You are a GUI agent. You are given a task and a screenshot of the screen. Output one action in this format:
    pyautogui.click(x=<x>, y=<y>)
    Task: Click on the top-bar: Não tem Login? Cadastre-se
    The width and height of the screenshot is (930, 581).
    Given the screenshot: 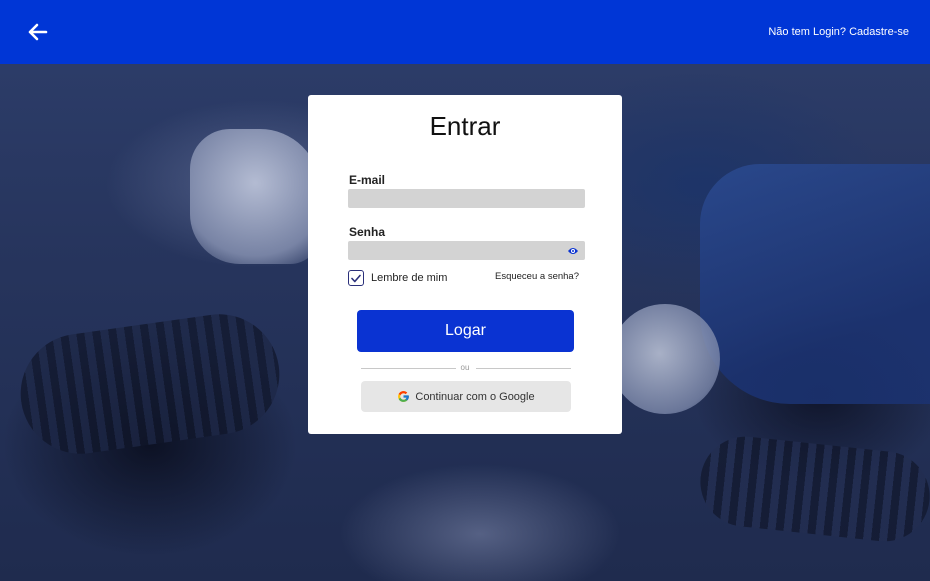 What is the action you would take?
    pyautogui.click(x=465, y=32)
    